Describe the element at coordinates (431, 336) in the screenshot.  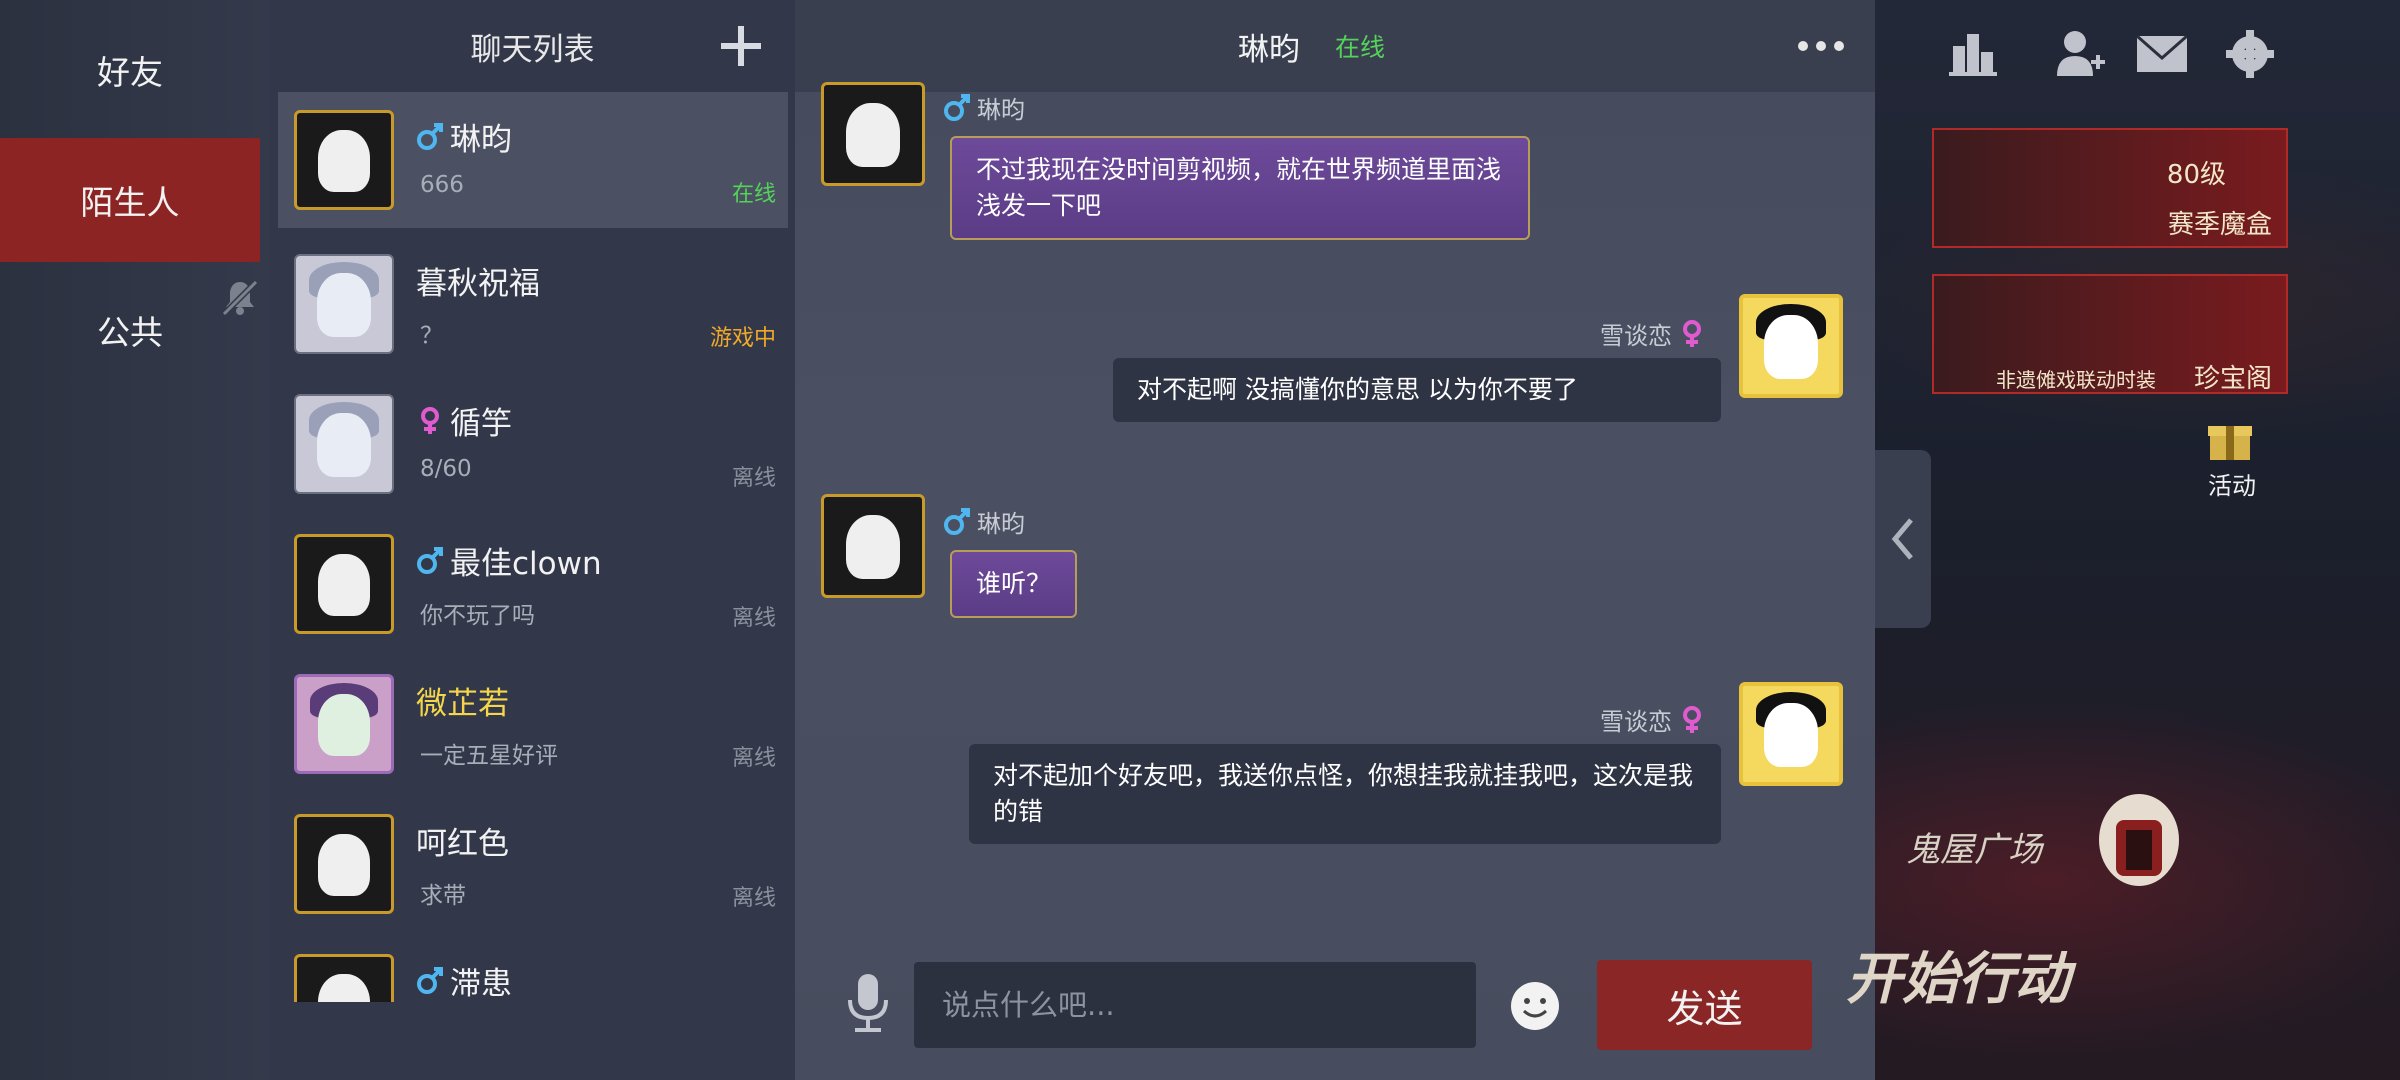
I see `contact-message-preview: ？` at that location.